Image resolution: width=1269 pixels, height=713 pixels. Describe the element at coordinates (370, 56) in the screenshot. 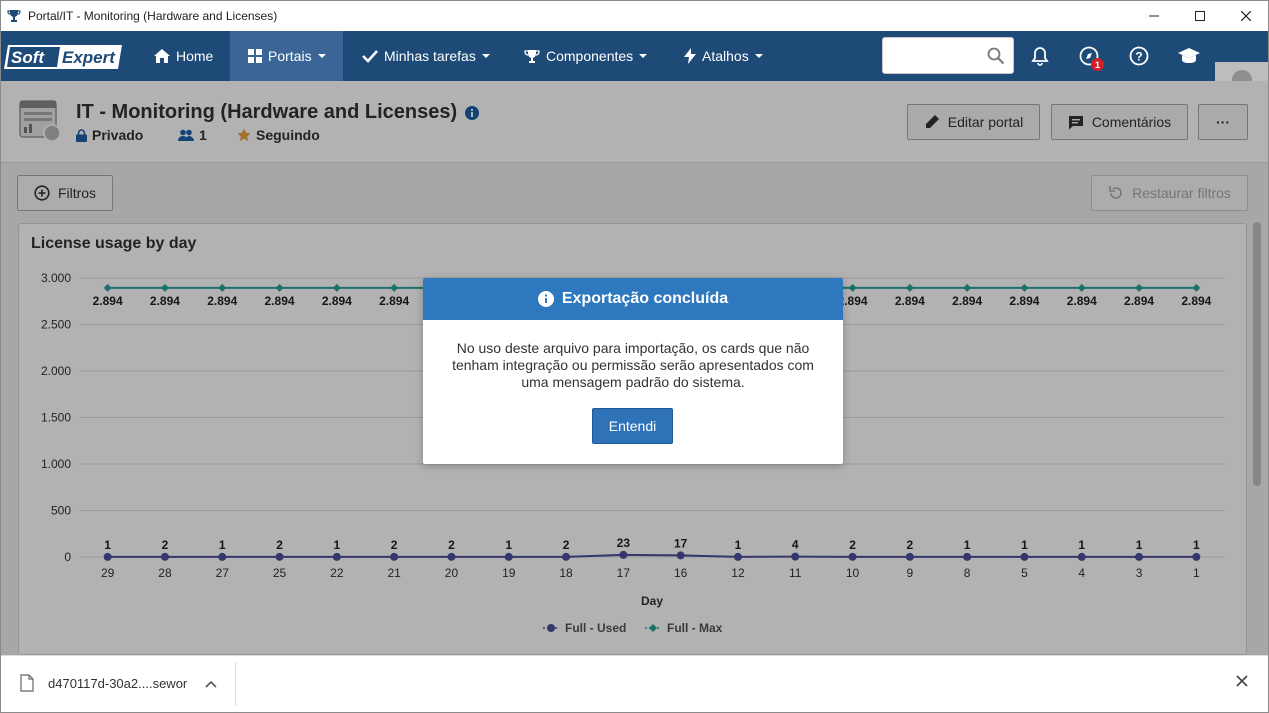

I see `check-icon` at that location.